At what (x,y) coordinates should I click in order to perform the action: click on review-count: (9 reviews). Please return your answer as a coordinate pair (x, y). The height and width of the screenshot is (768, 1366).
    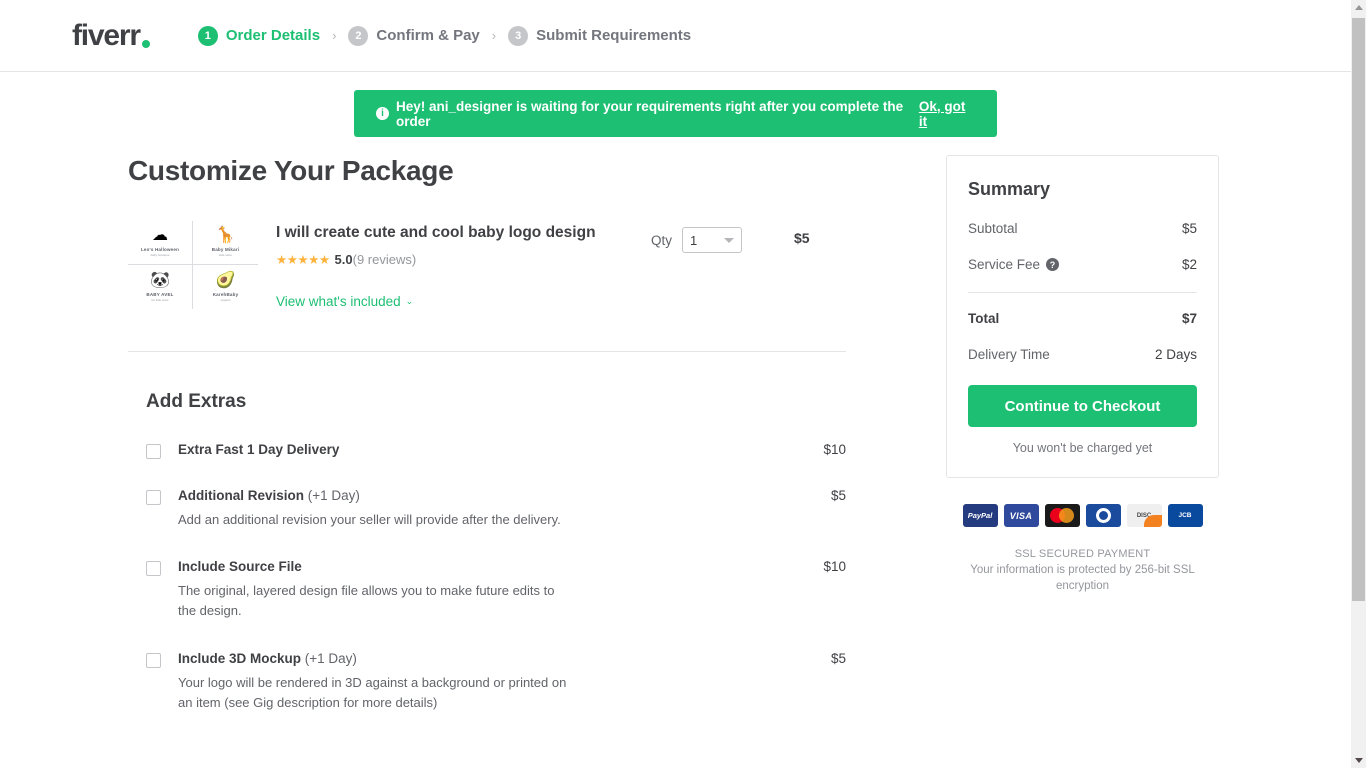
    Looking at the image, I should click on (384, 260).